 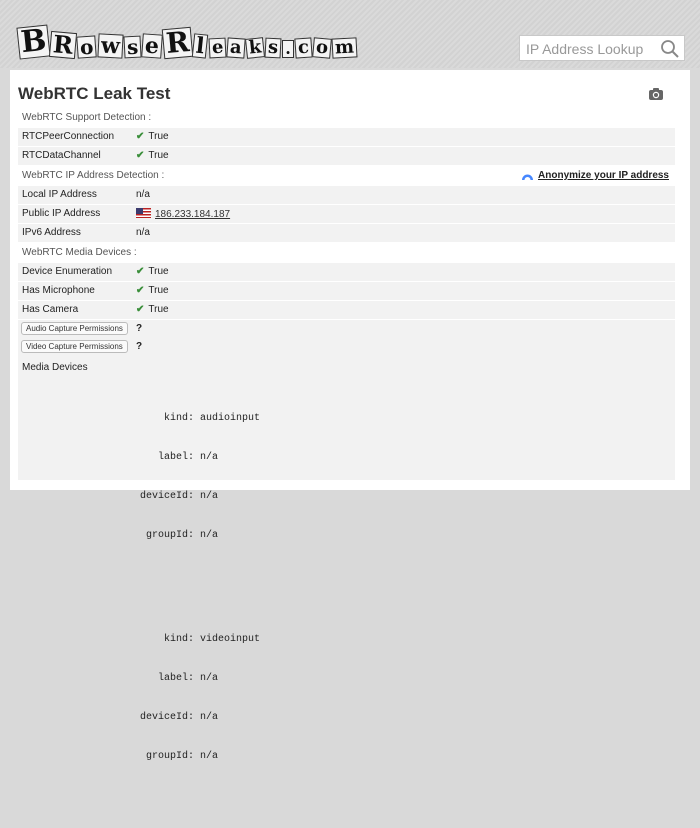 What do you see at coordinates (346, 329) in the screenshot?
I see `row-audio-capture: Audio Capture Permissions ?` at bounding box center [346, 329].